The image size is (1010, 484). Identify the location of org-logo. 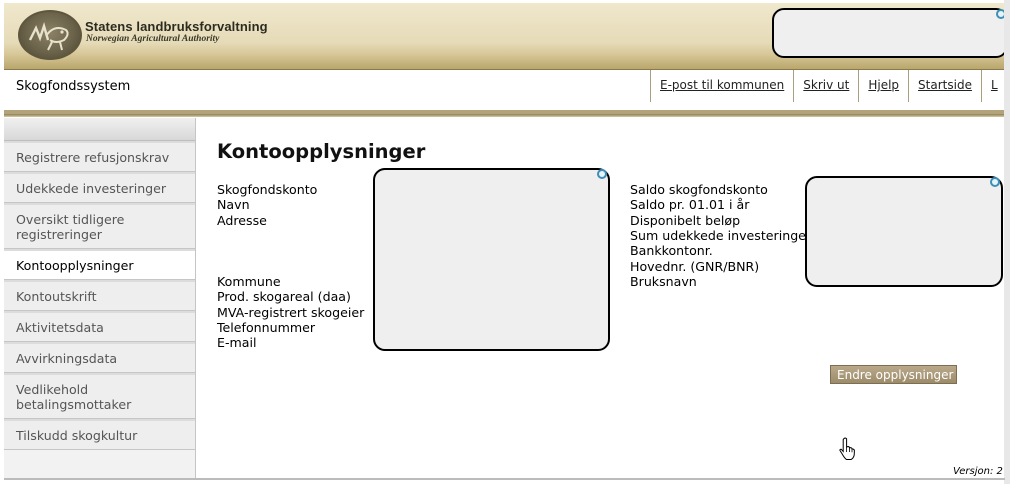
(50, 35).